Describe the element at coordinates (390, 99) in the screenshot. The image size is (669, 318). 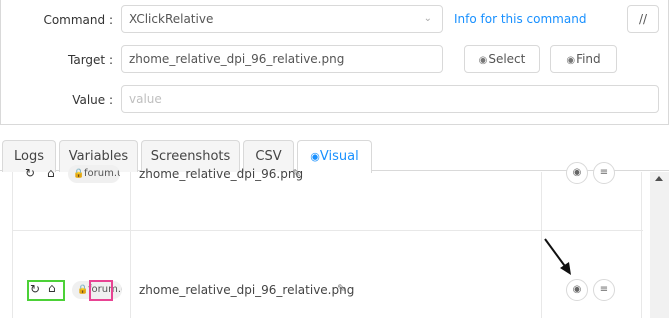
I see `value-input: value` at that location.